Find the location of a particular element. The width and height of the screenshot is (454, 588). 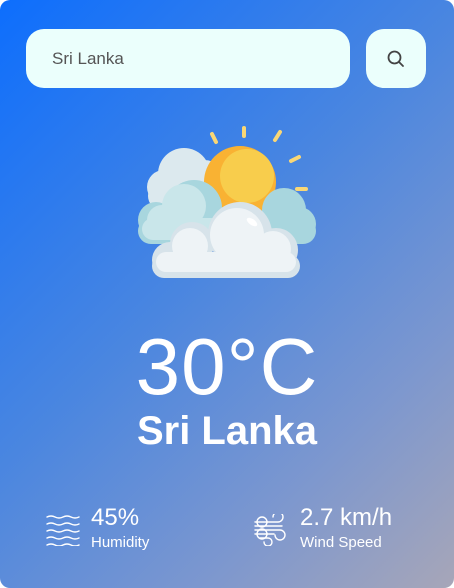

wind-icon is located at coordinates (270, 530).